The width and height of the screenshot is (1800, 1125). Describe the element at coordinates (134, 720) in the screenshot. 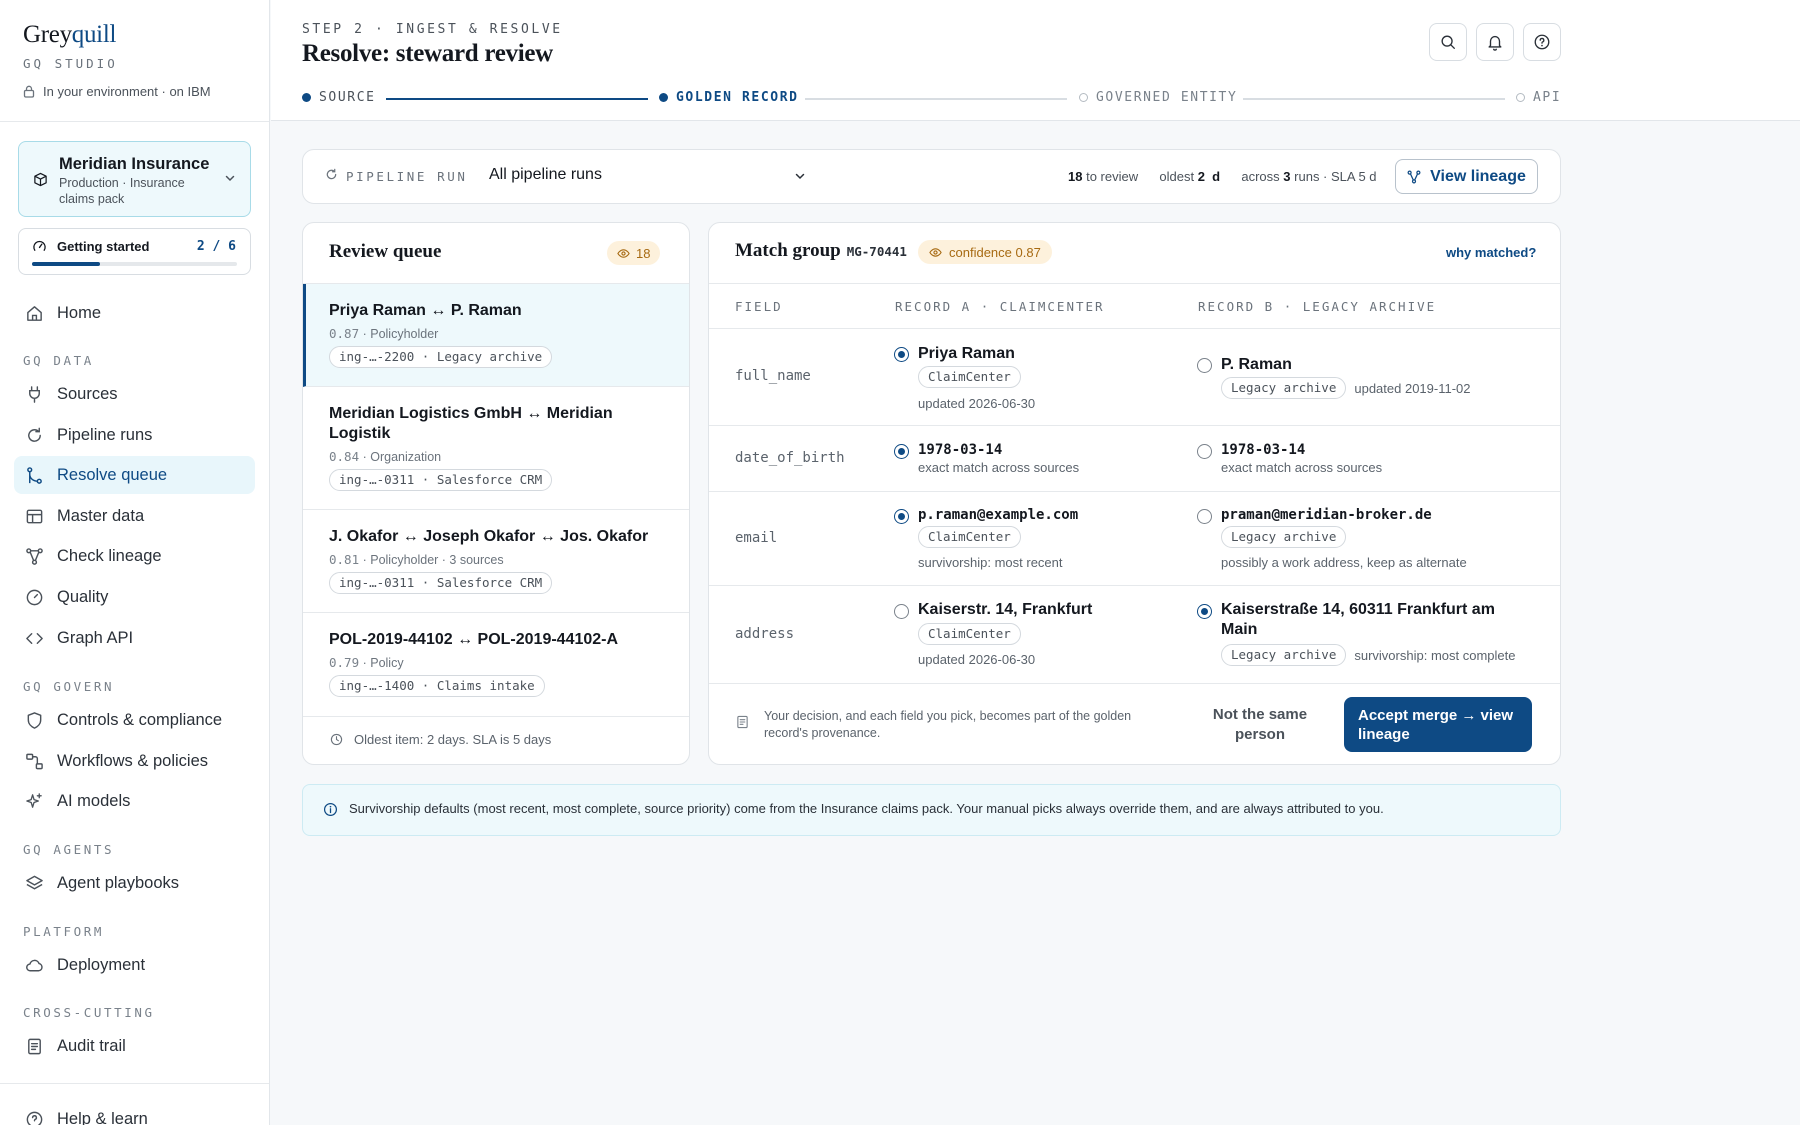

I see `nav-controls-compliance: Controls & compliance` at that location.